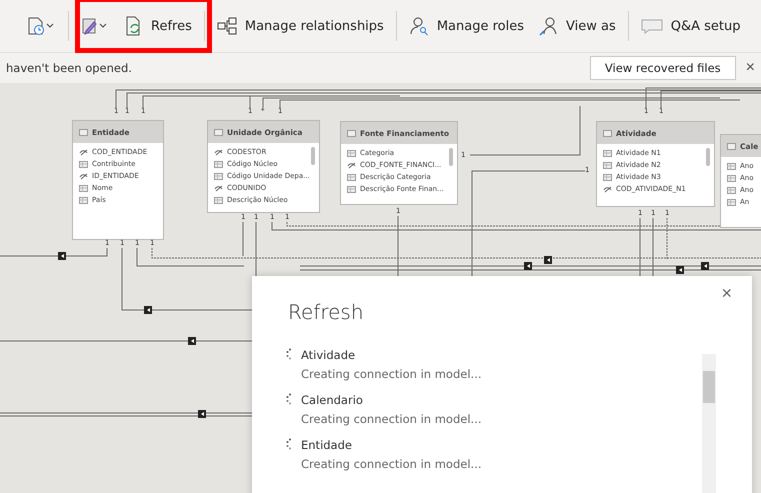  Describe the element at coordinates (69, 68) in the screenshot. I see `notification-message: haven't been opened.` at that location.